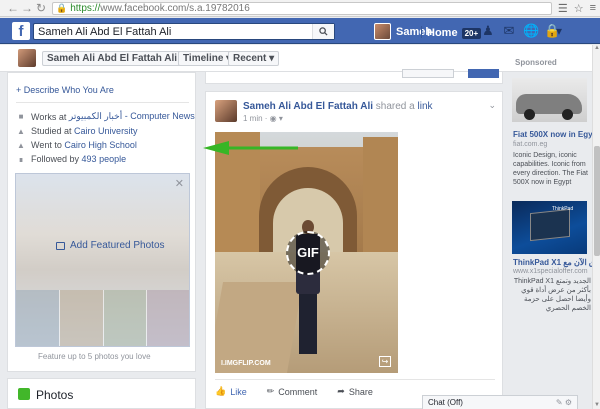  Describe the element at coordinates (102, 260) in the screenshot. I see `featured-photos-box: ✕ Add Featured Photos` at that location.